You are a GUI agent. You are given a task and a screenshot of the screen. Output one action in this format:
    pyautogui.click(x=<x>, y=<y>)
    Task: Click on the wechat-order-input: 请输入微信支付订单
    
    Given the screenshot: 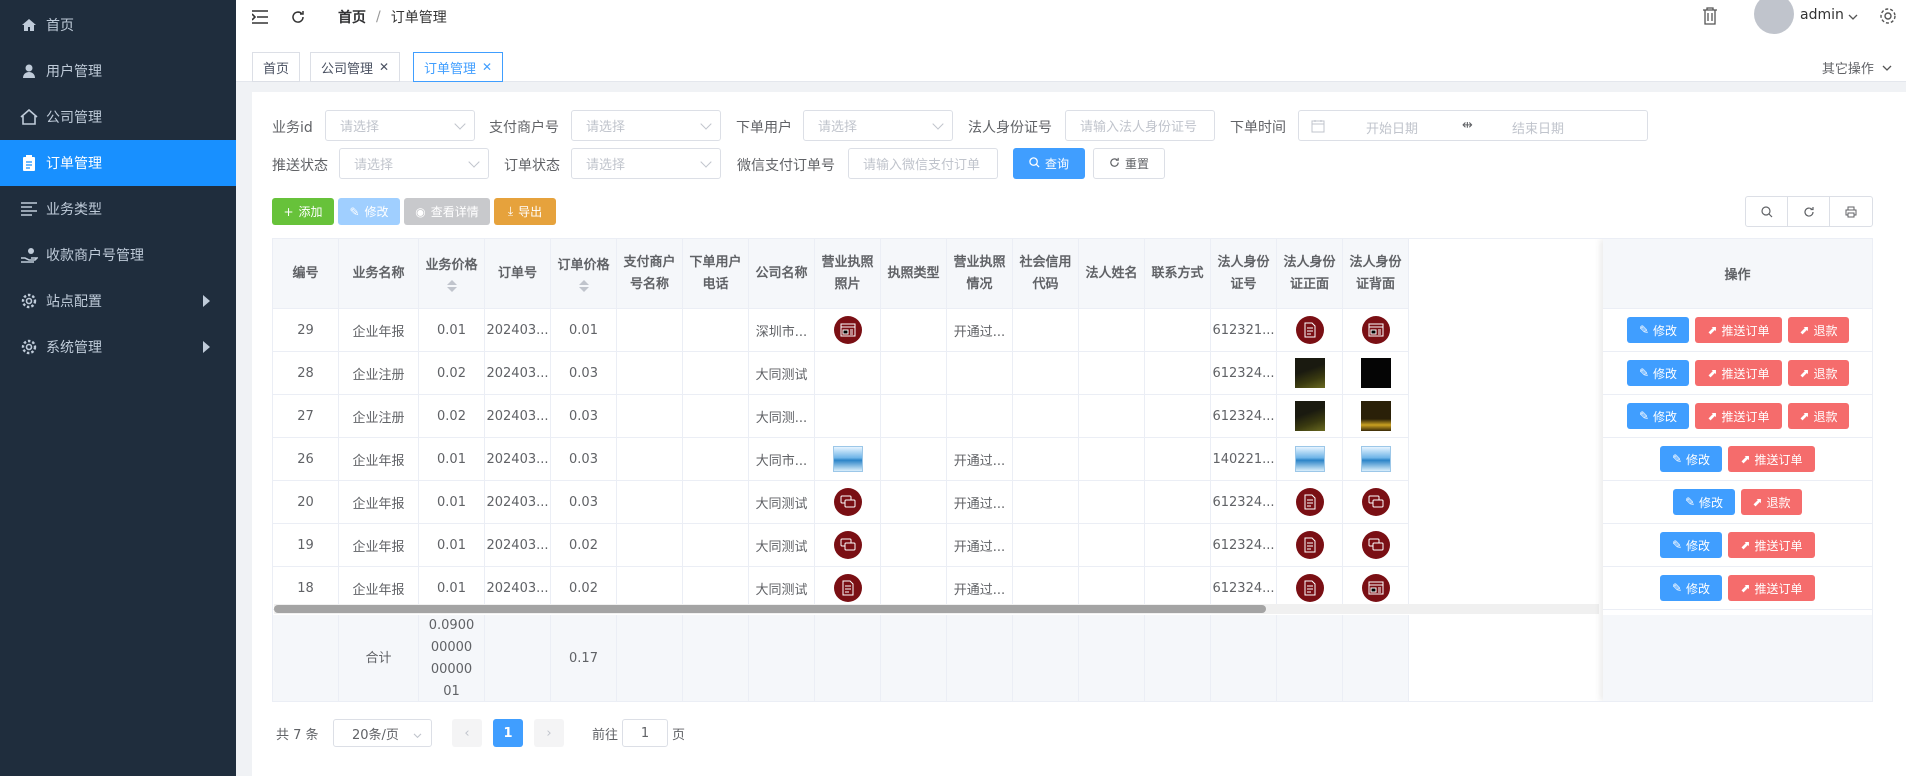 What is the action you would take?
    pyautogui.click(x=923, y=163)
    